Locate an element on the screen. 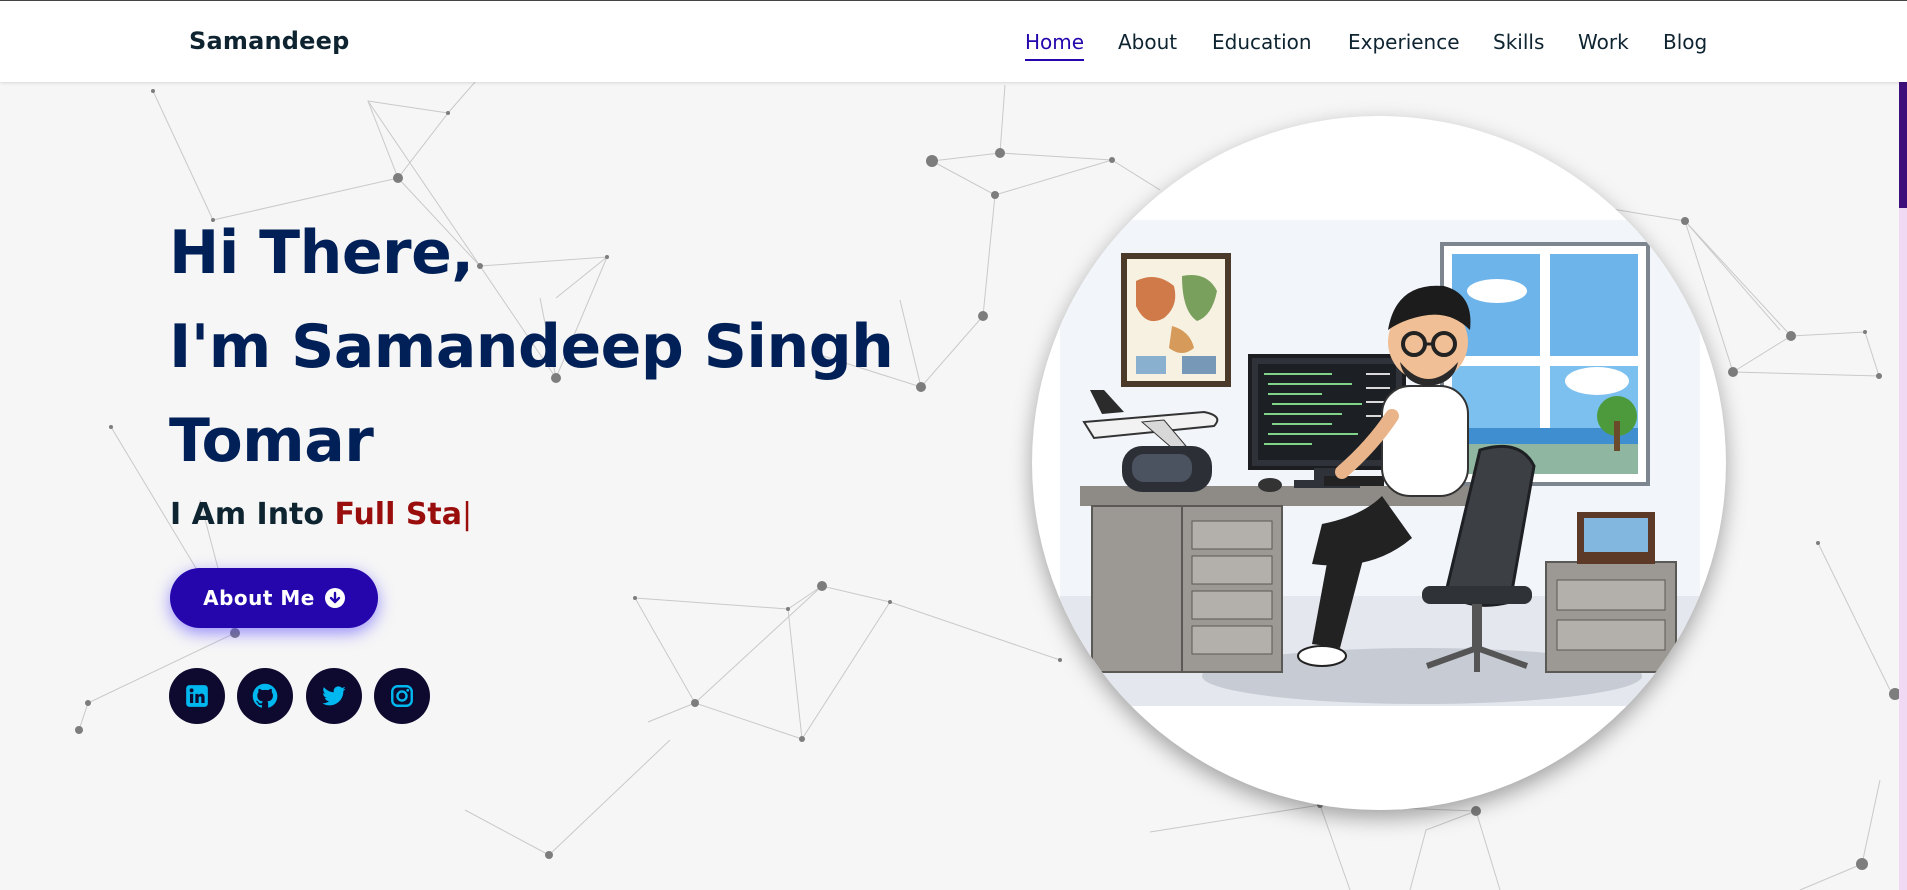 The image size is (1907, 890). typed-prefix: I Am Into is located at coordinates (247, 514).